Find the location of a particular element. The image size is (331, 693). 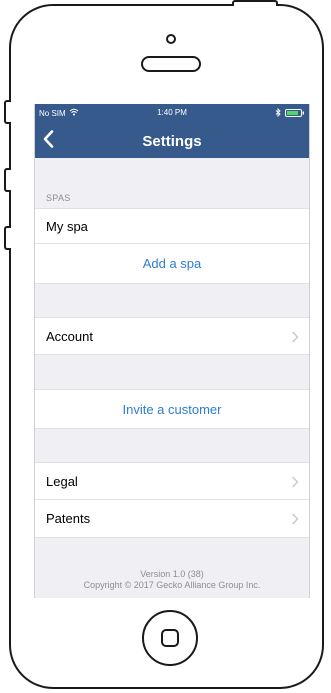

spa-name-label: My spa is located at coordinates (67, 226).